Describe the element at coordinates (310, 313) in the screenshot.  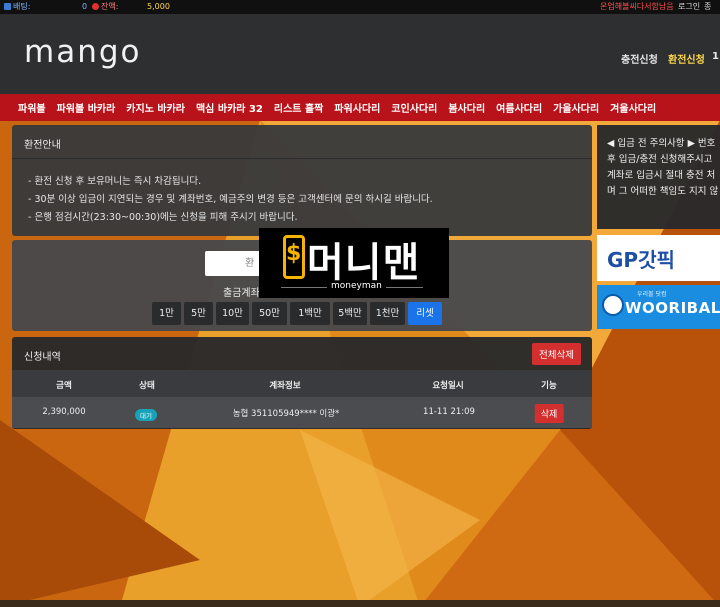
I see `amount-button-1m: 1백만` at that location.